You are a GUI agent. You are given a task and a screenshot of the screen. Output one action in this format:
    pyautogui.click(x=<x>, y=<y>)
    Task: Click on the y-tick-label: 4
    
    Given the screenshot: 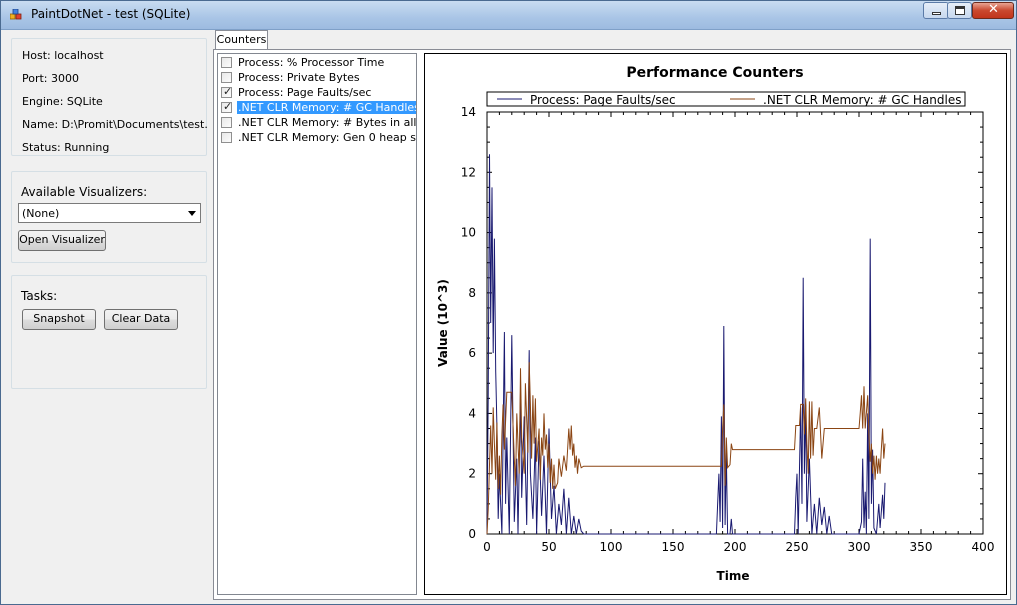 What is the action you would take?
    pyautogui.click(x=472, y=413)
    